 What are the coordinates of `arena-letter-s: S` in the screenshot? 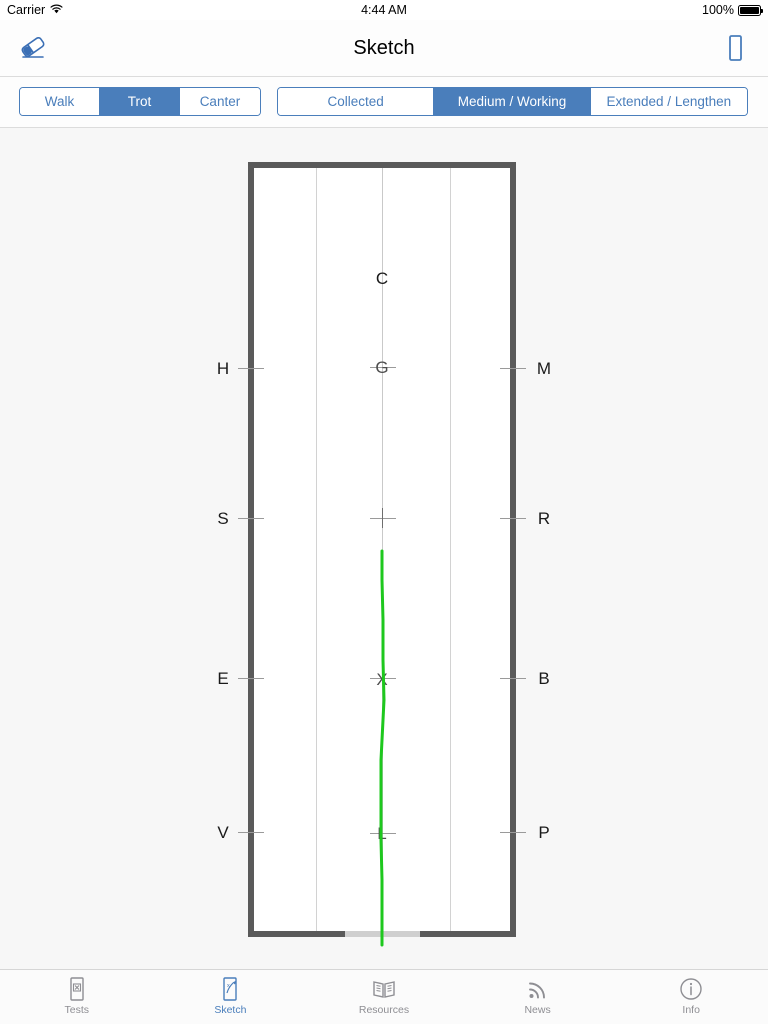 It's located at (223, 518).